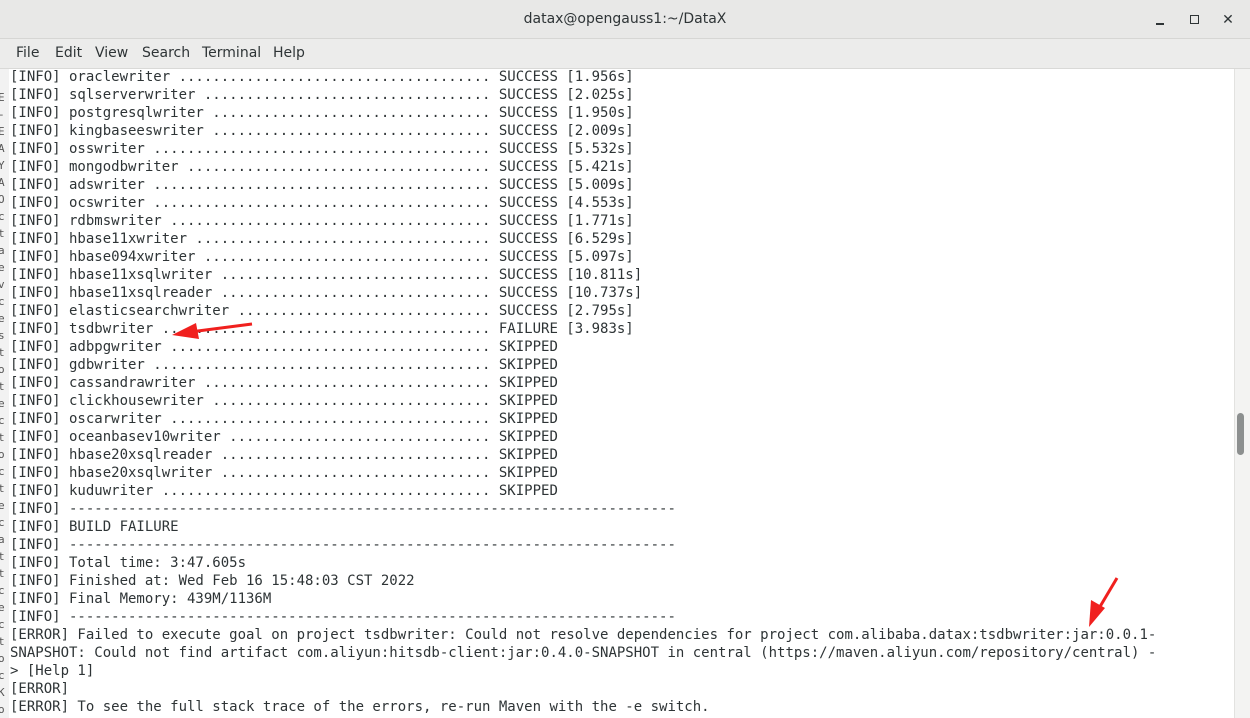 The width and height of the screenshot is (1250, 718). Describe the element at coordinates (2, 284) in the screenshot. I see `background-glyph: v` at that location.